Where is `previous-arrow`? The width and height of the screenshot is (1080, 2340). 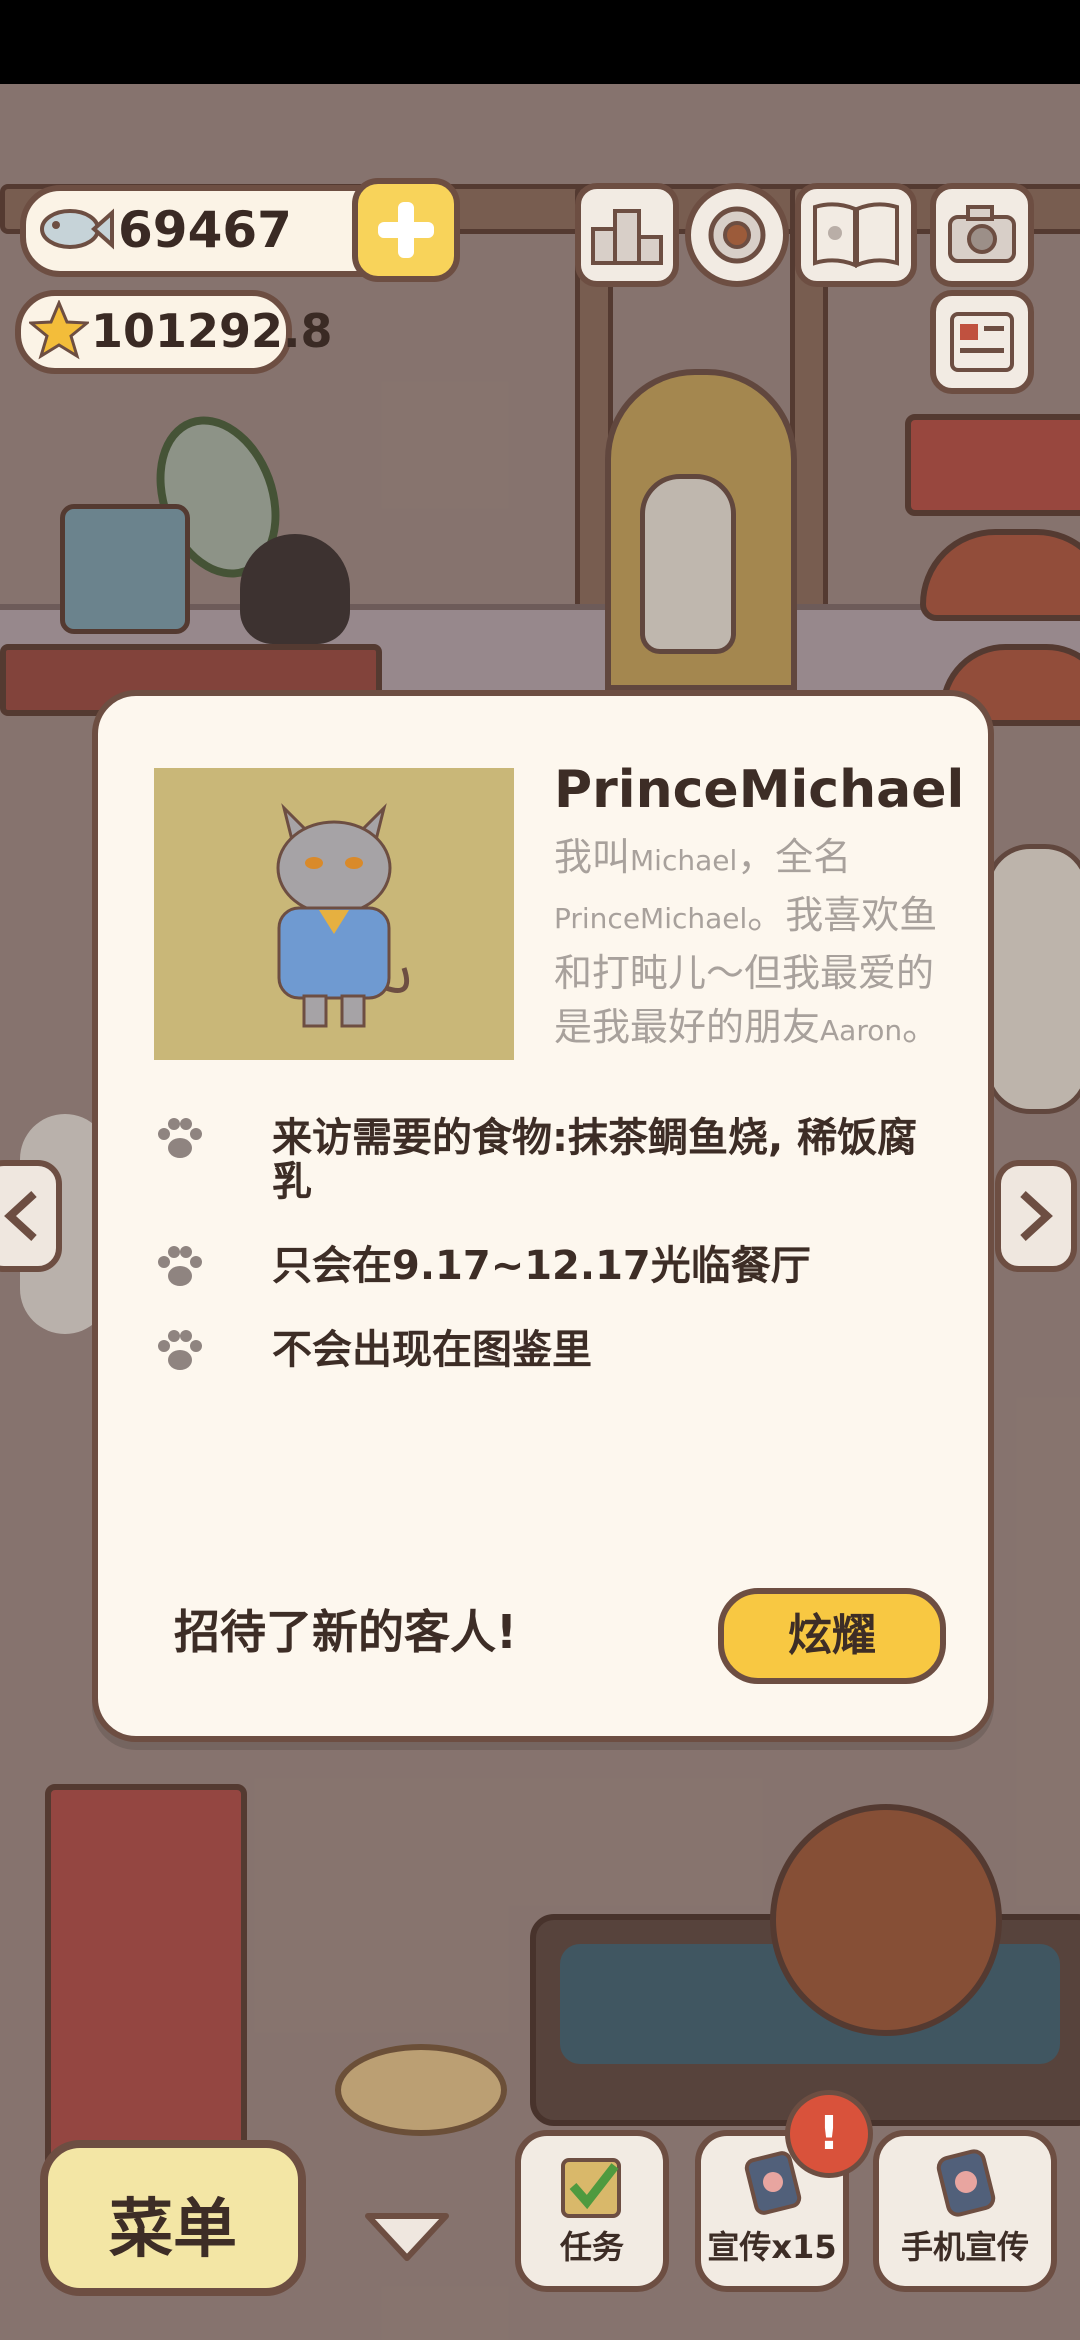 previous-arrow is located at coordinates (31, 1216).